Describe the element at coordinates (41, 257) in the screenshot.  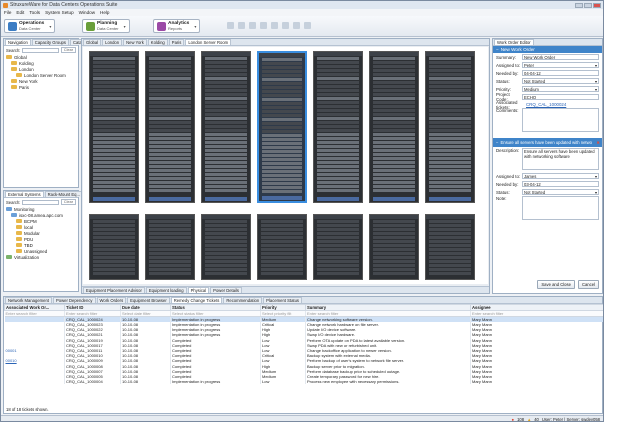
I see `tree-node: Virtualization` at that location.